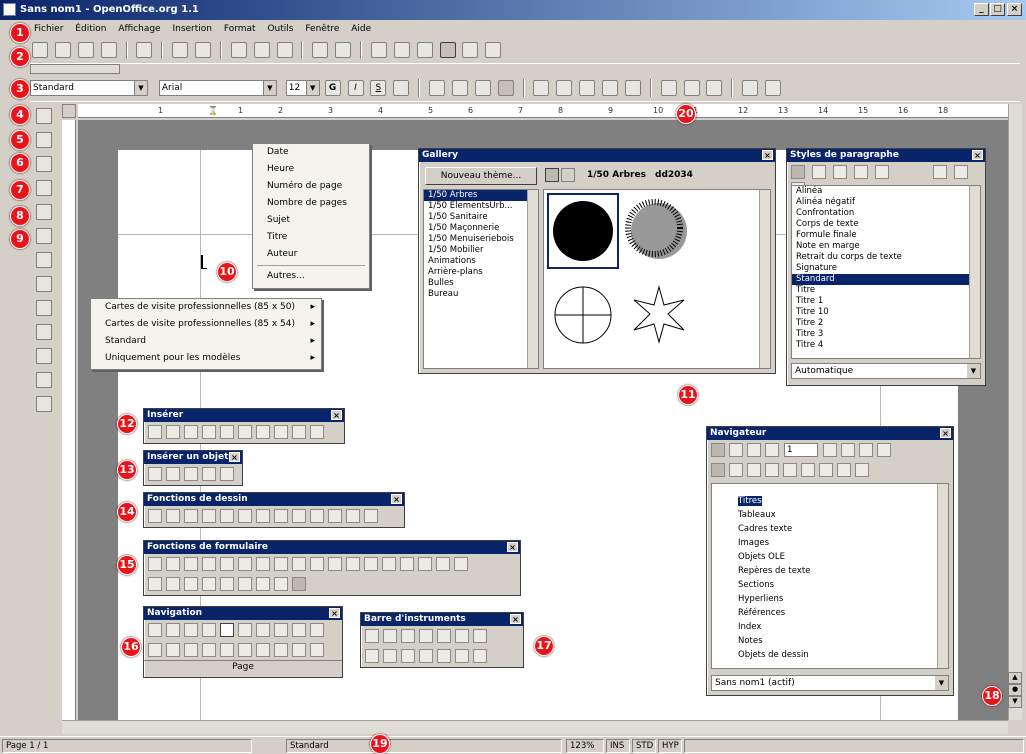  What do you see at coordinates (191, 630) in the screenshot?
I see `nav-image-icon` at bounding box center [191, 630].